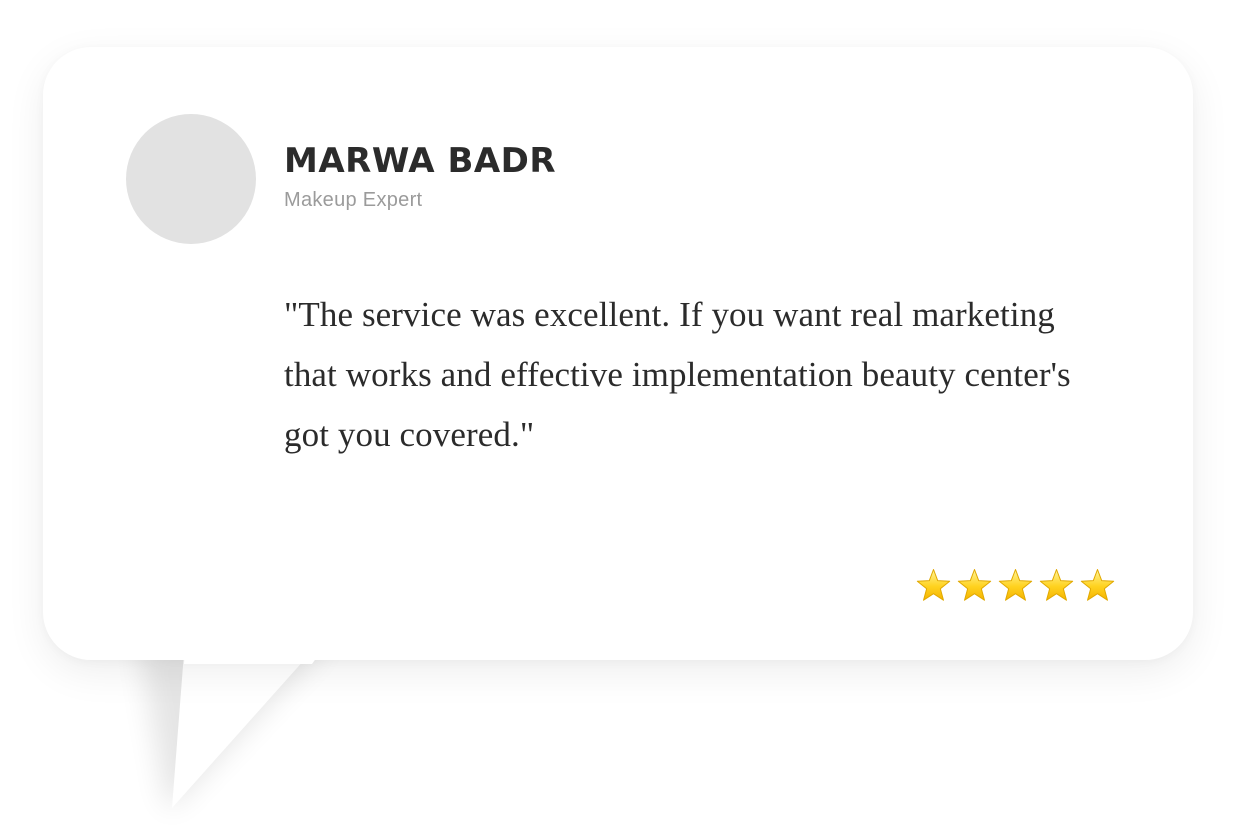 The width and height of the screenshot is (1241, 837). I want to click on star-rating, so click(1015, 585).